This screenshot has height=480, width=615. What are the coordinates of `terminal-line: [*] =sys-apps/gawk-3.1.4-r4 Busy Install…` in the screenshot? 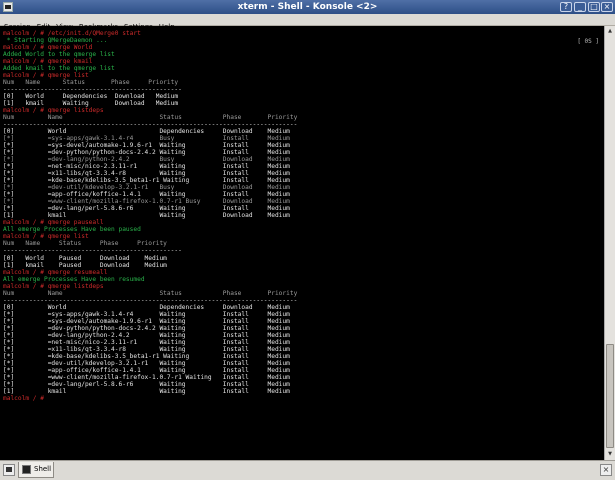 It's located at (146, 139).